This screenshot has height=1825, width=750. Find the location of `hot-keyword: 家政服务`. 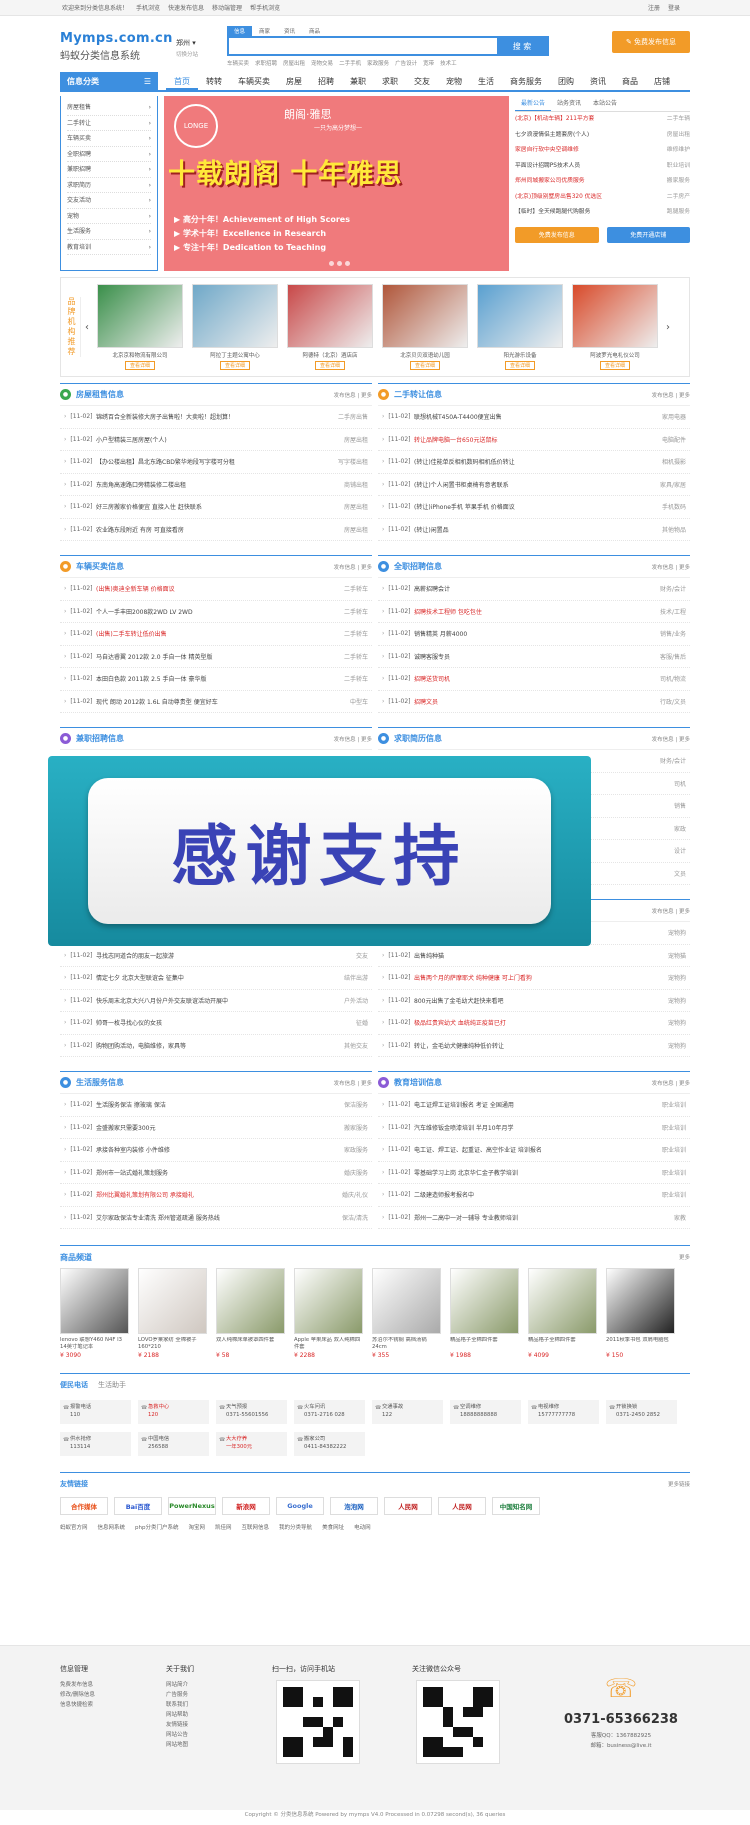

hot-keyword: 家政服务 is located at coordinates (378, 64).